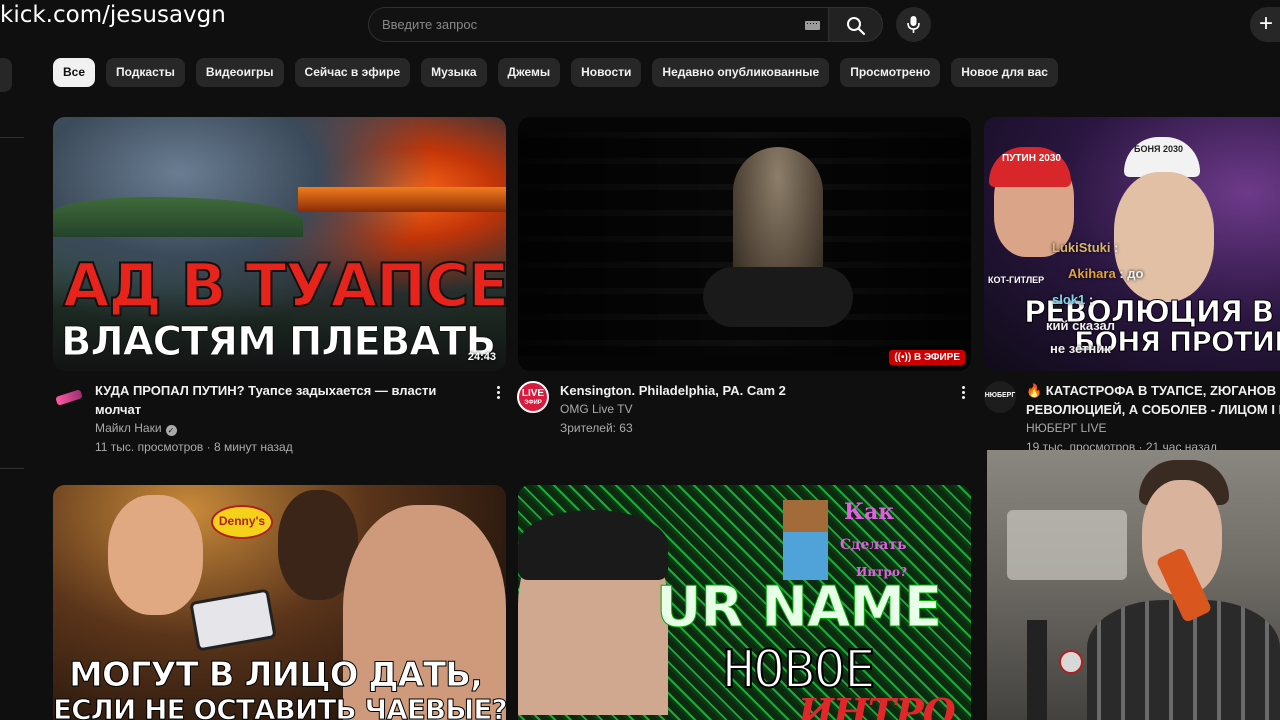 The width and height of the screenshot is (1280, 720). Describe the element at coordinates (284, 286) in the screenshot. I see `thumbnail-headline: АД В ТУАПСЕ` at that location.